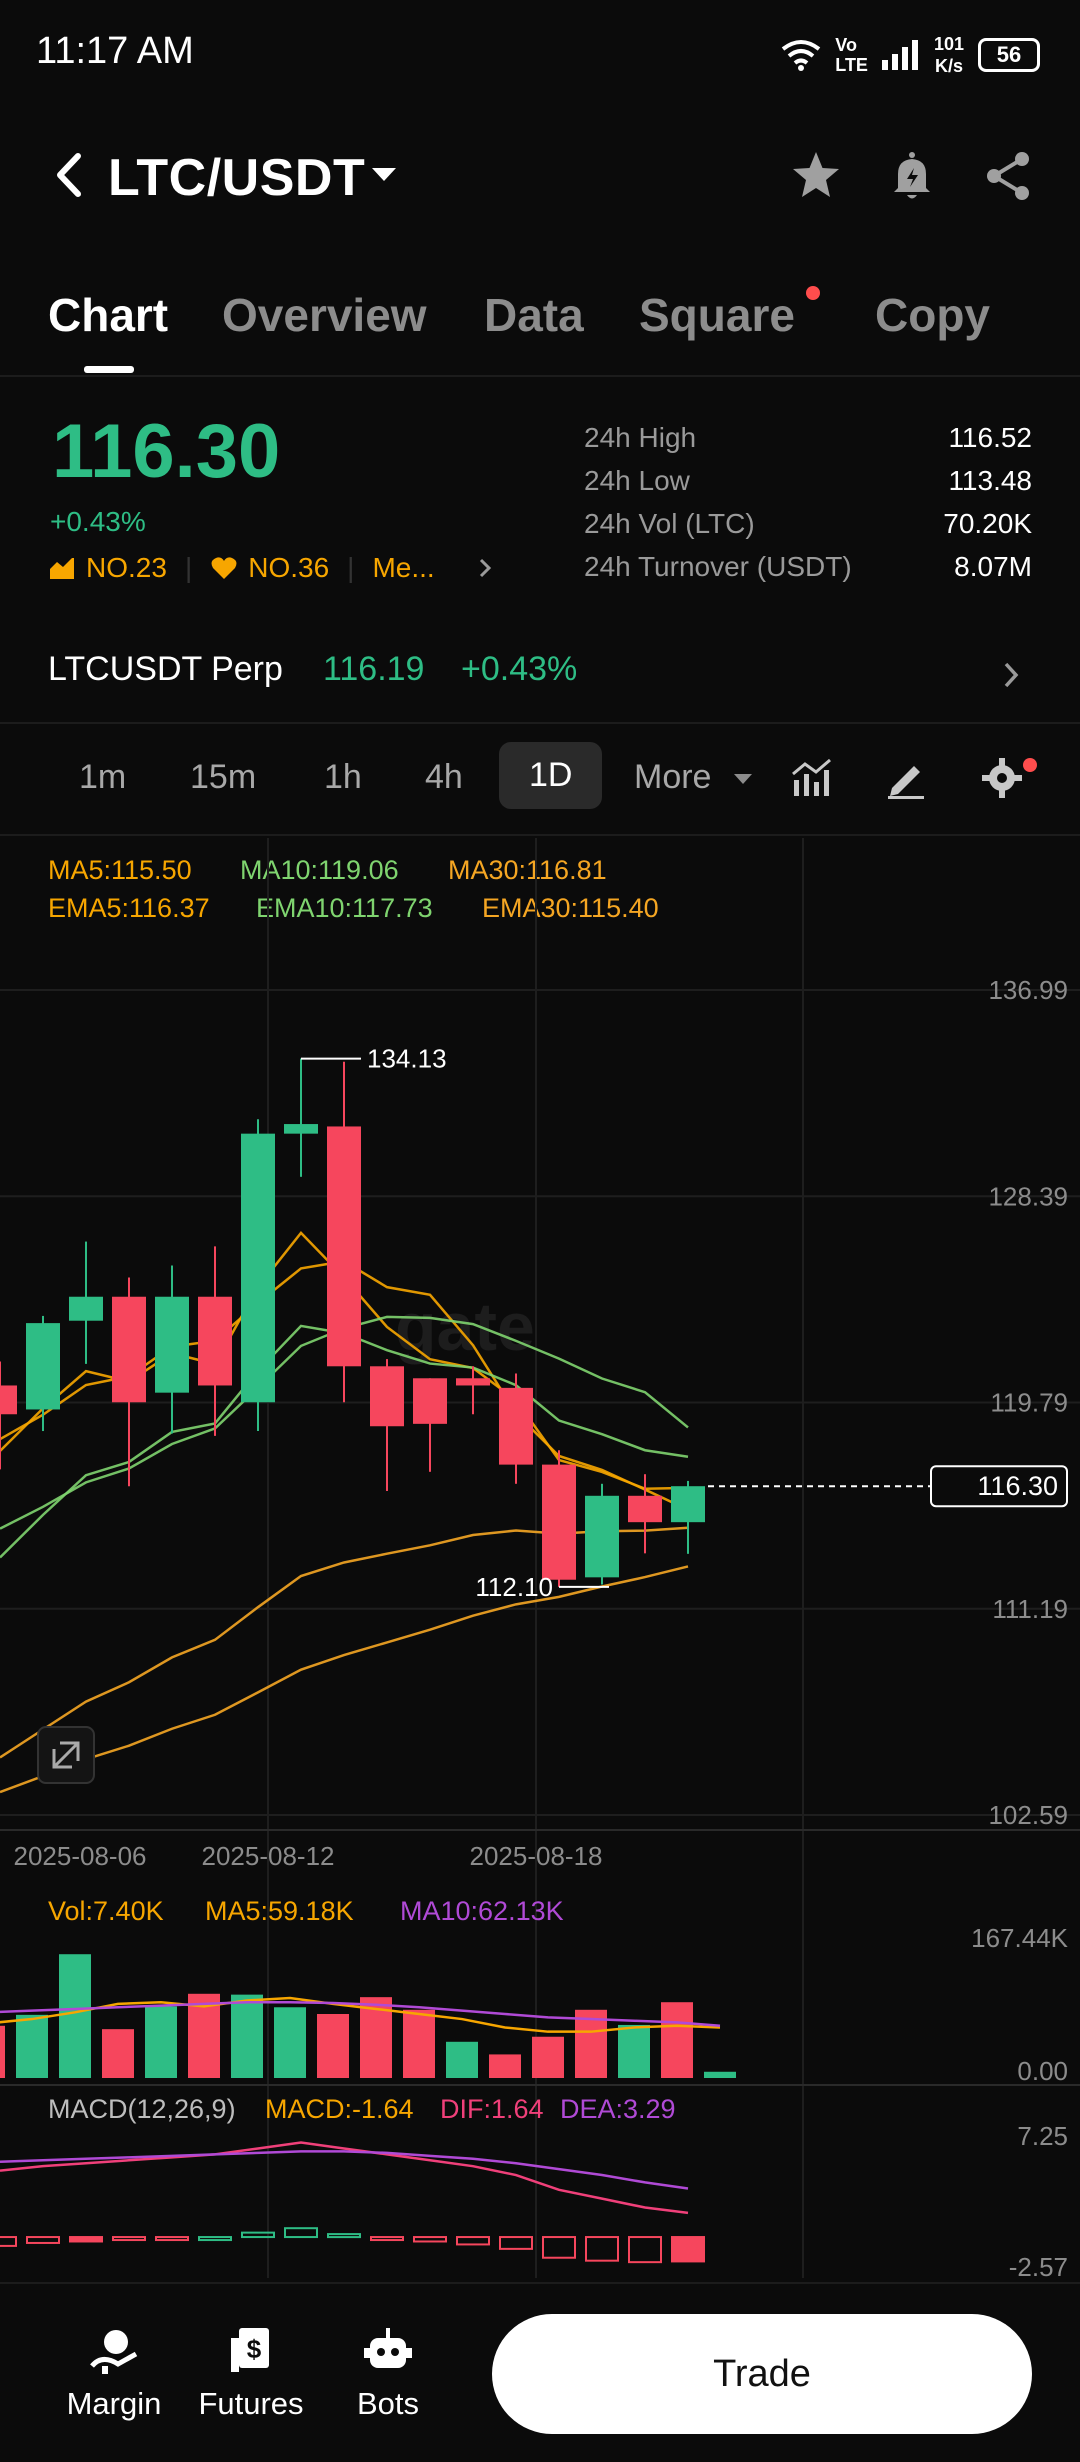  What do you see at coordinates (223, 777) in the screenshot?
I see `interval-15m: 15m` at bounding box center [223, 777].